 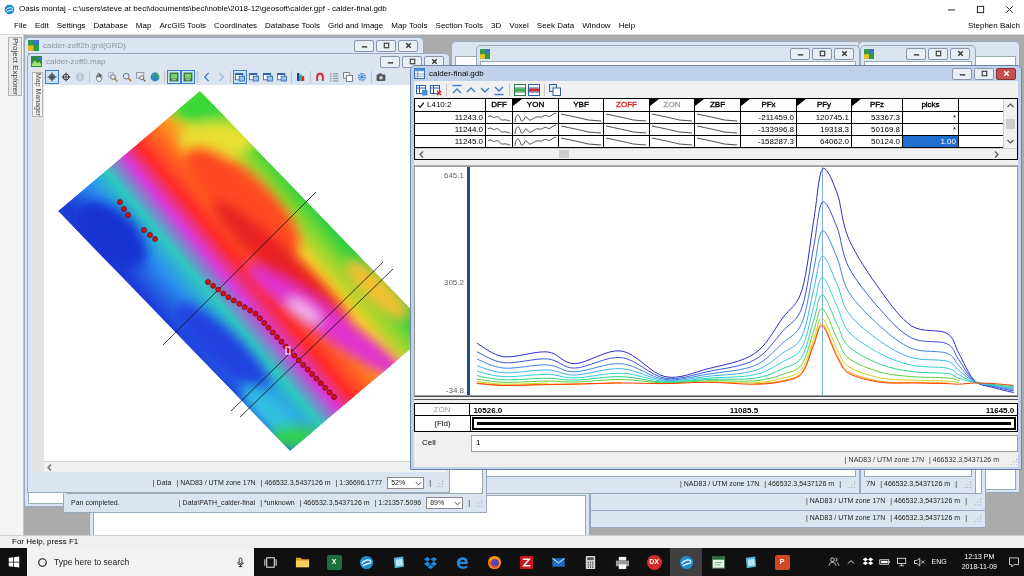 I want to click on menu-item: 3D, so click(x=496, y=26).